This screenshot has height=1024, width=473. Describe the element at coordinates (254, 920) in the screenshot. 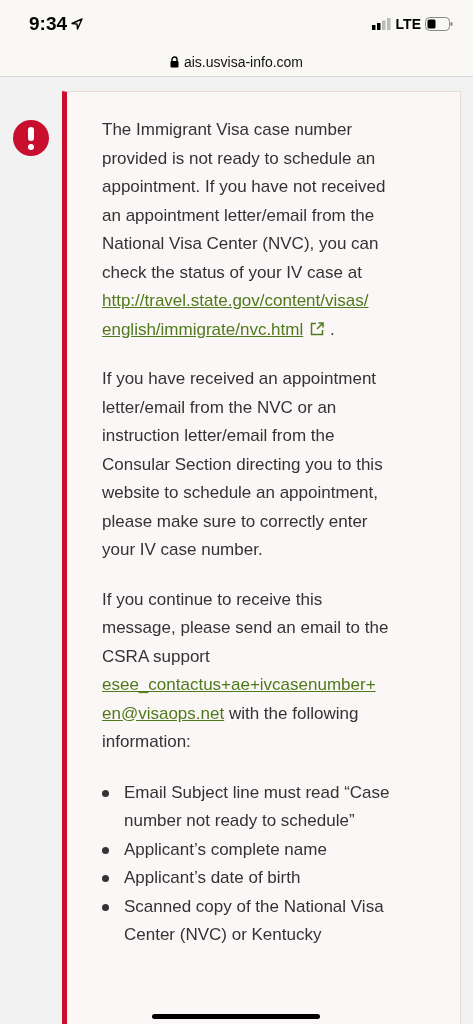

I see `list-item-text: Scanned copy of the National Visa Center (NVC) or Kentucky` at that location.